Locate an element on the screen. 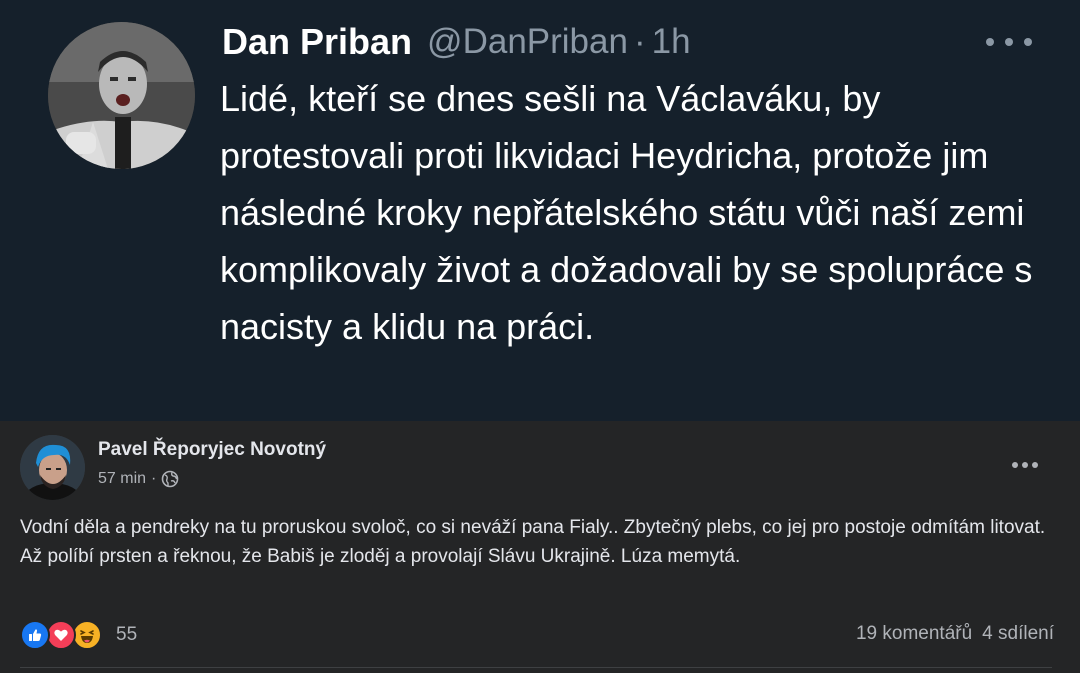 The height and width of the screenshot is (673, 1080). tweet-header: Dan Priban @DanPriban · 1h is located at coordinates (456, 42).